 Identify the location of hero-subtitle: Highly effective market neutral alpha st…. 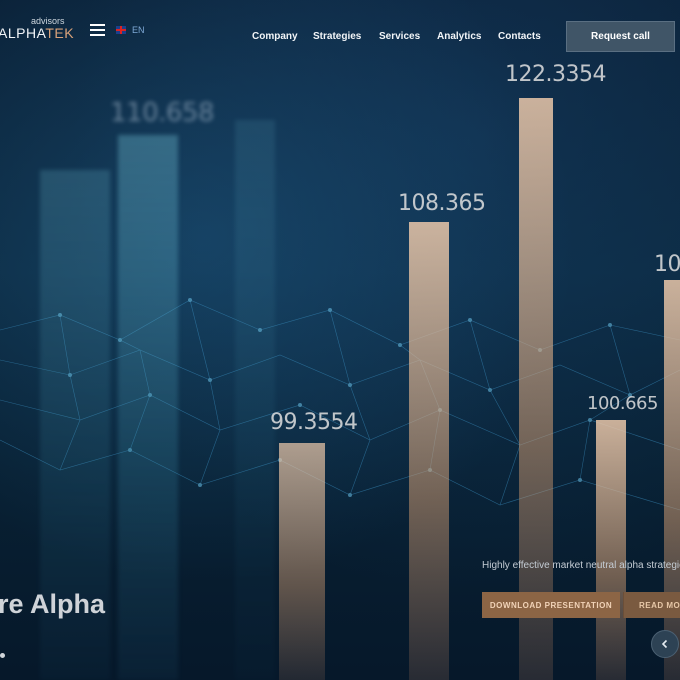
(581, 565).